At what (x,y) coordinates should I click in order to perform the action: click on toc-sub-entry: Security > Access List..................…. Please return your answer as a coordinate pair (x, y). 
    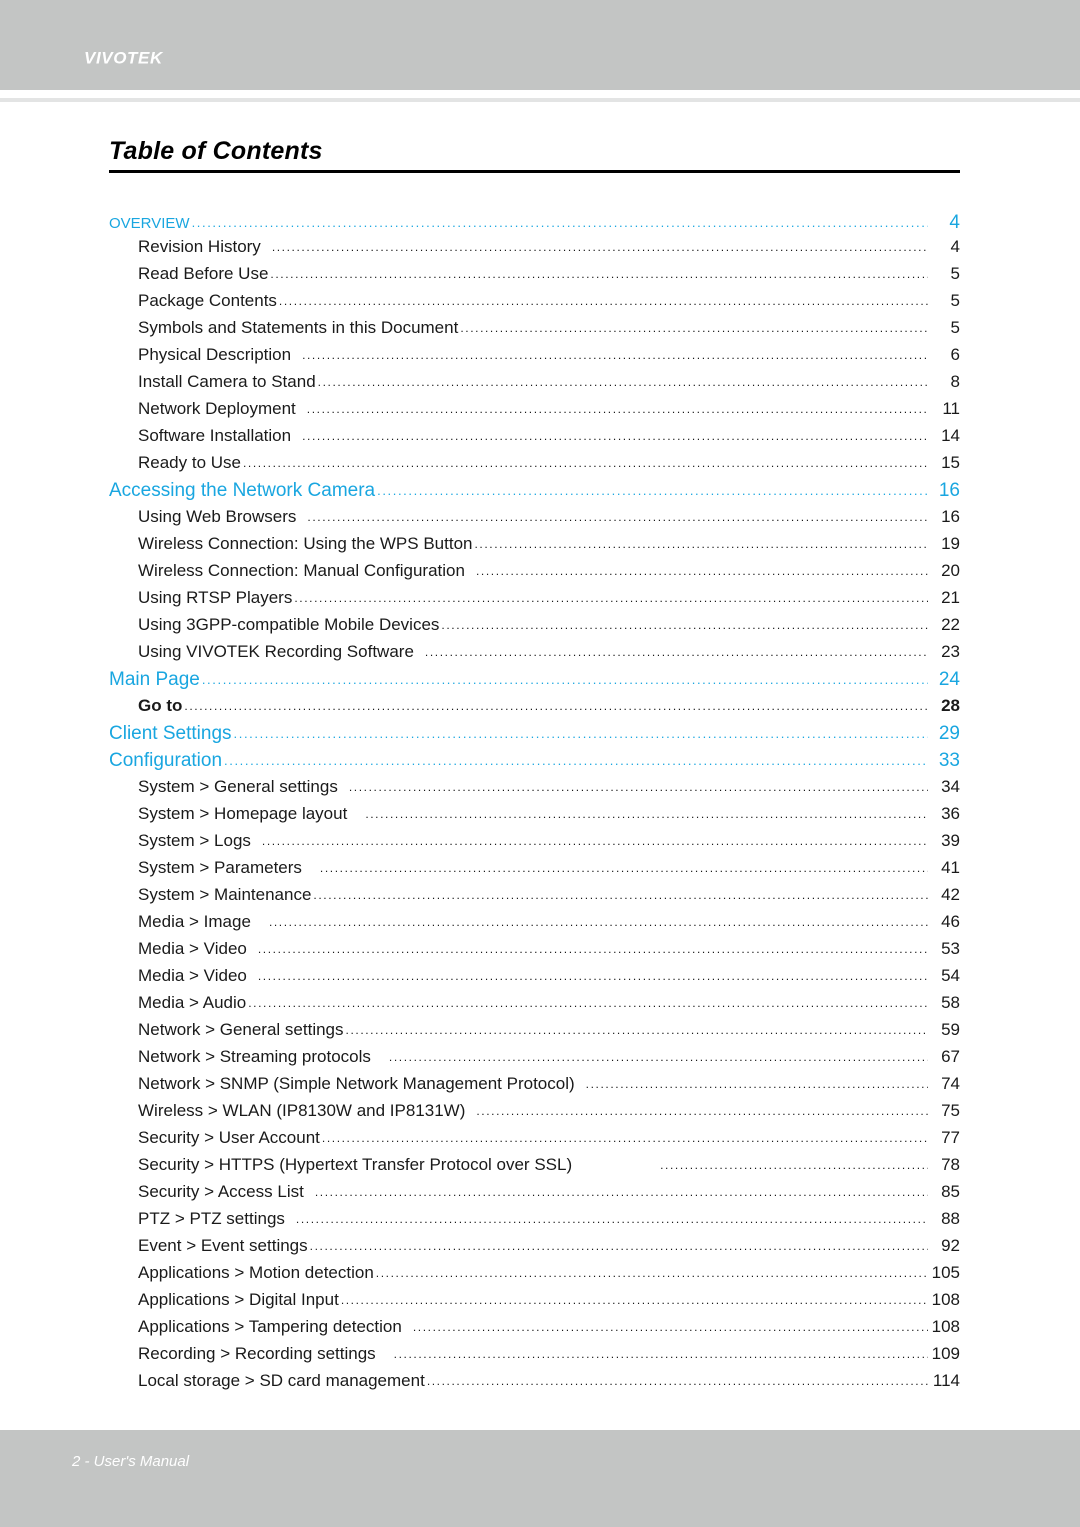
    Looking at the image, I should click on (534, 1195).